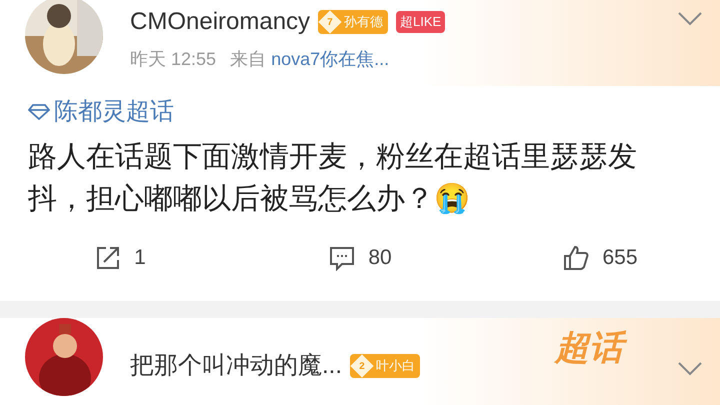  What do you see at coordinates (421, 22) in the screenshot?
I see `like-badge: 超LIKE` at bounding box center [421, 22].